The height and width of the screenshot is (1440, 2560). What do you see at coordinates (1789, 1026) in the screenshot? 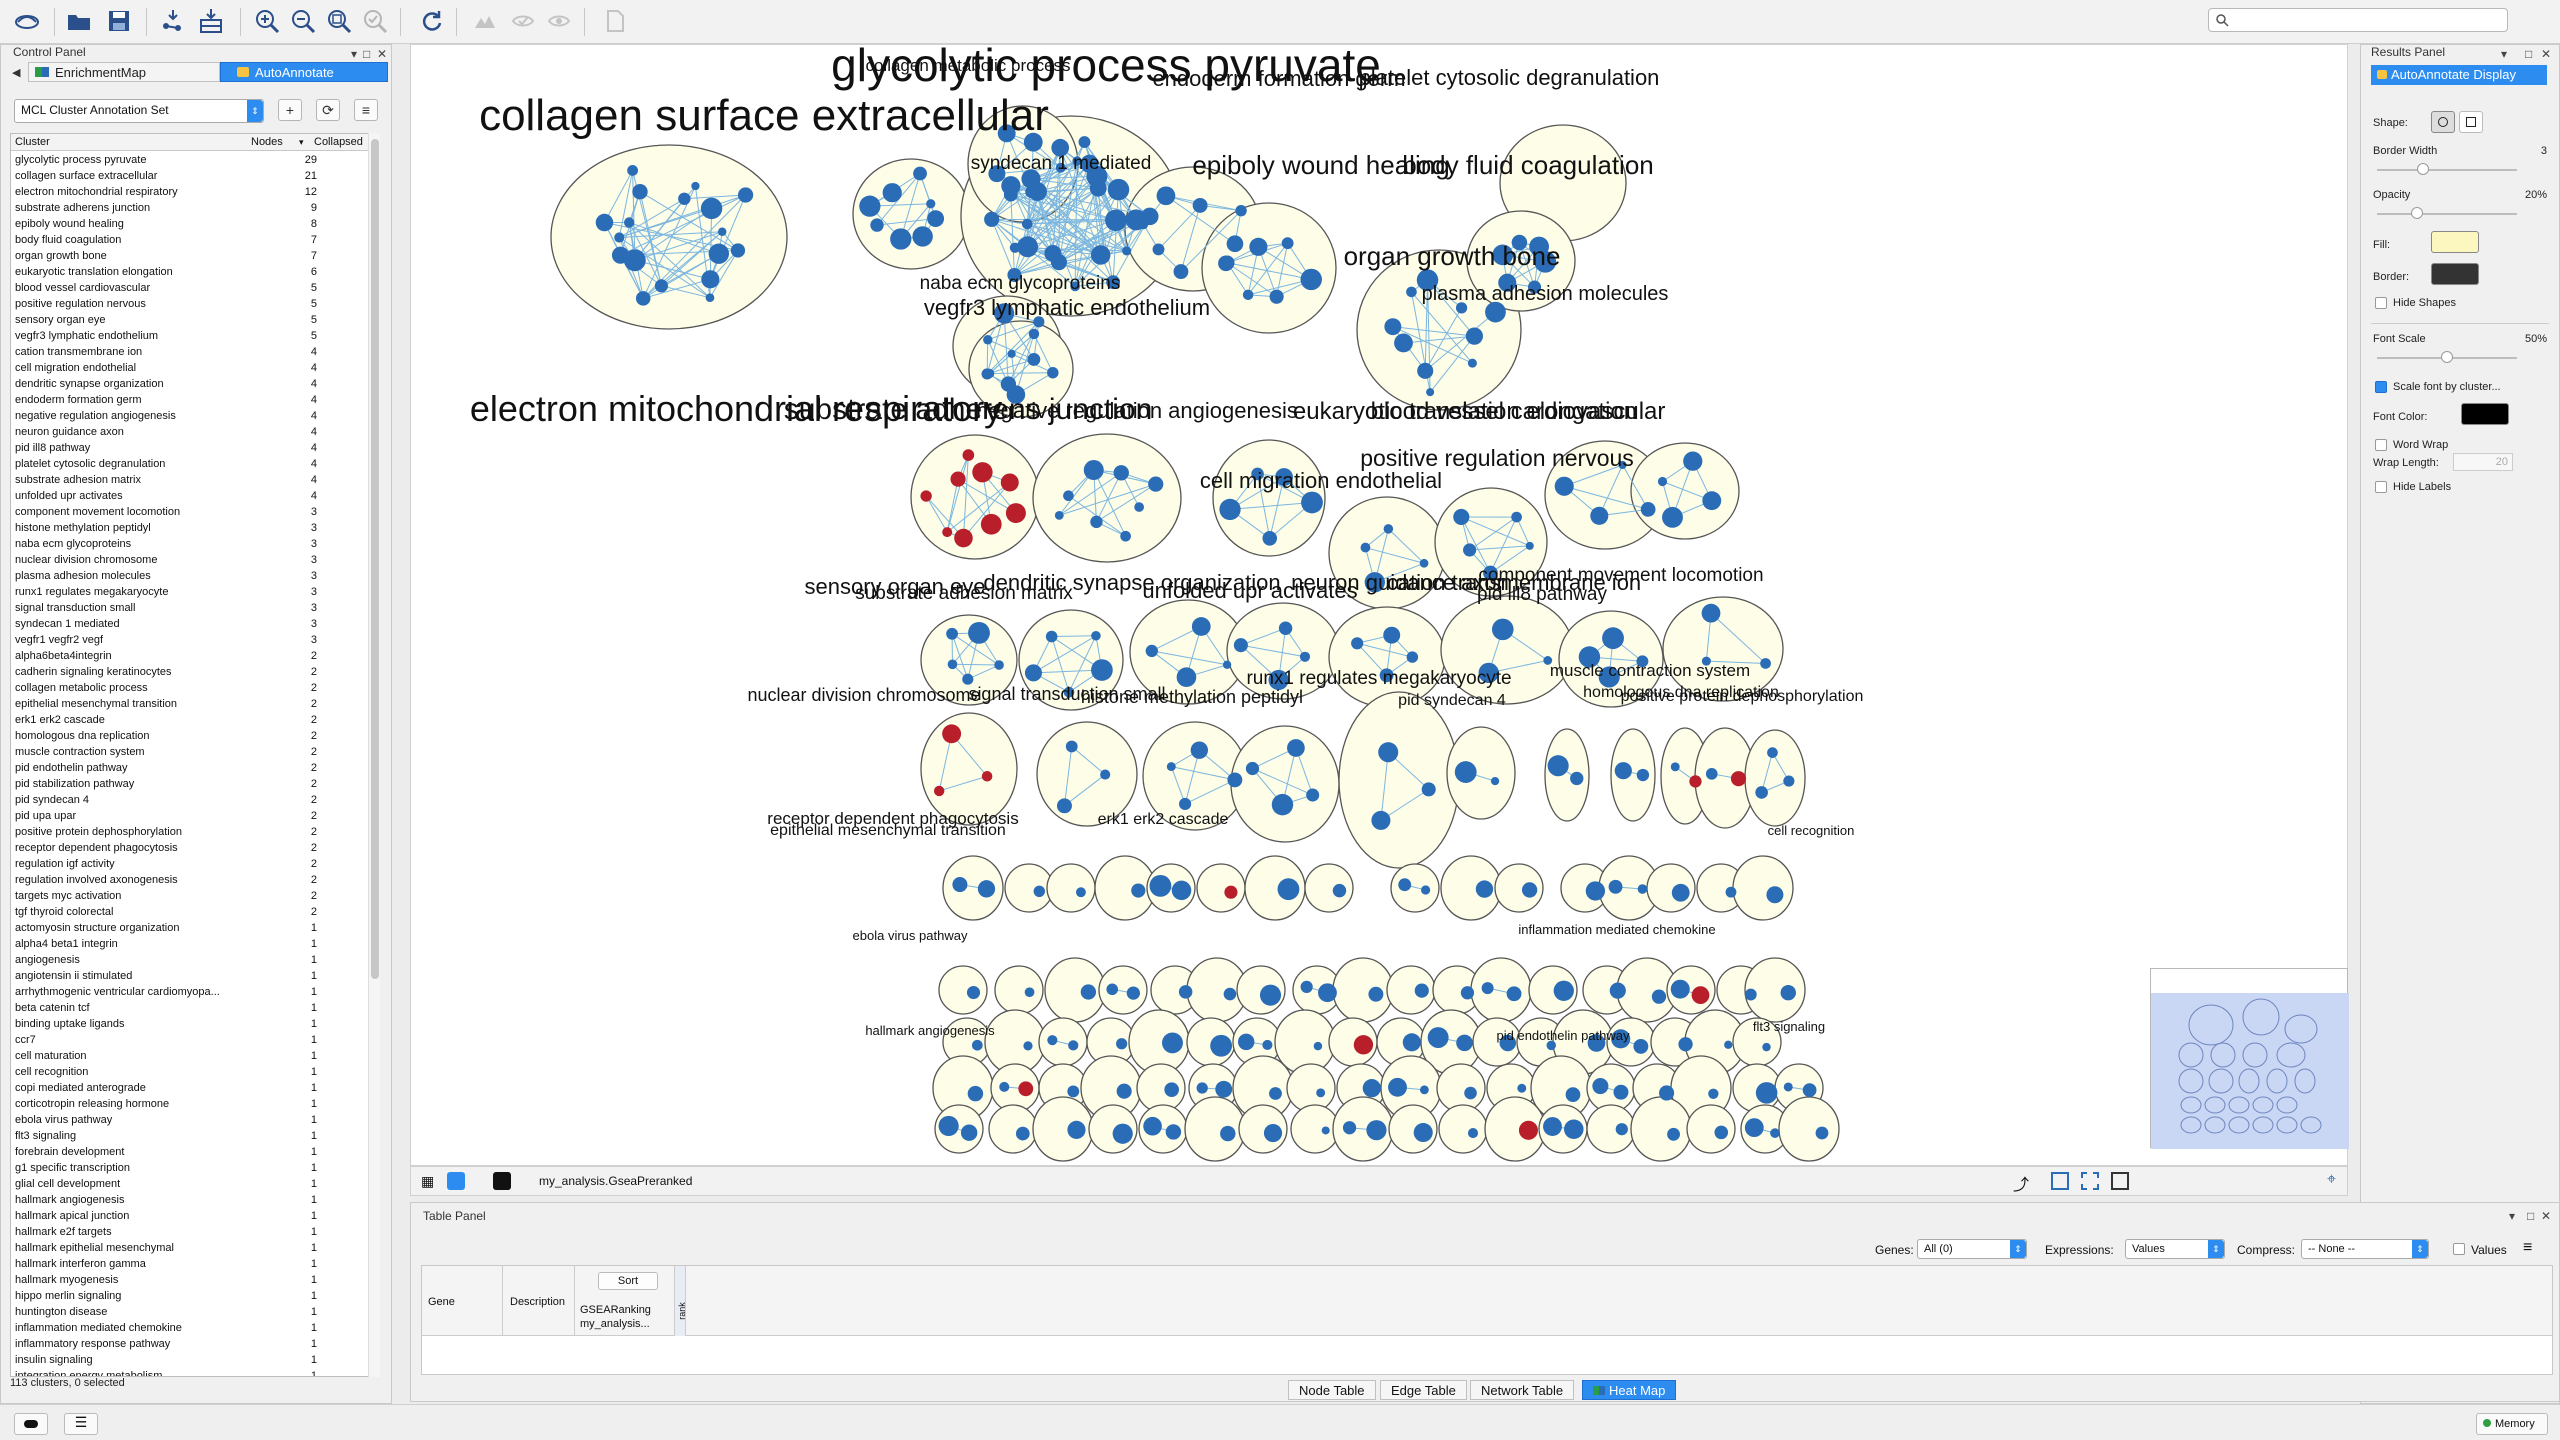
I see `cluster-label: flt3 signaling` at bounding box center [1789, 1026].